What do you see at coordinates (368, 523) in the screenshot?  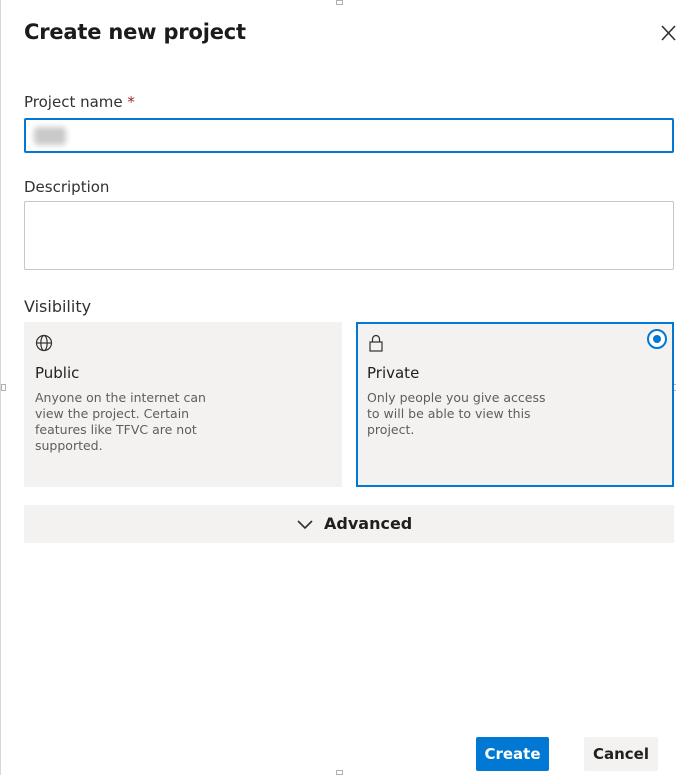 I see `advanced-label: Advanced` at bounding box center [368, 523].